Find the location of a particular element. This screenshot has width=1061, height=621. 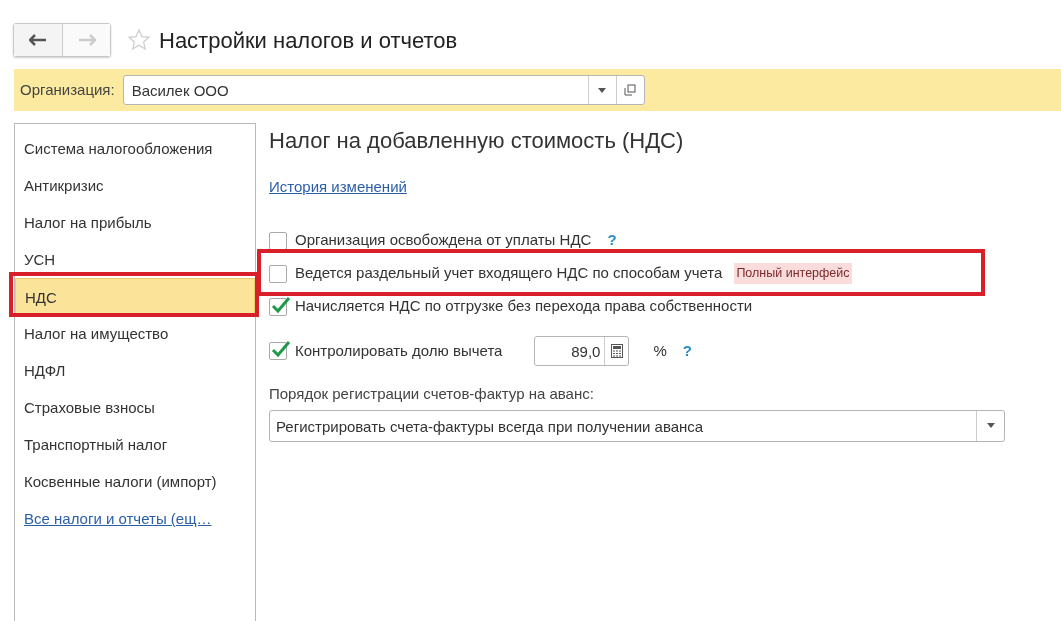

sidebar-item: Косвенные налоги (импорт) is located at coordinates (135, 481).